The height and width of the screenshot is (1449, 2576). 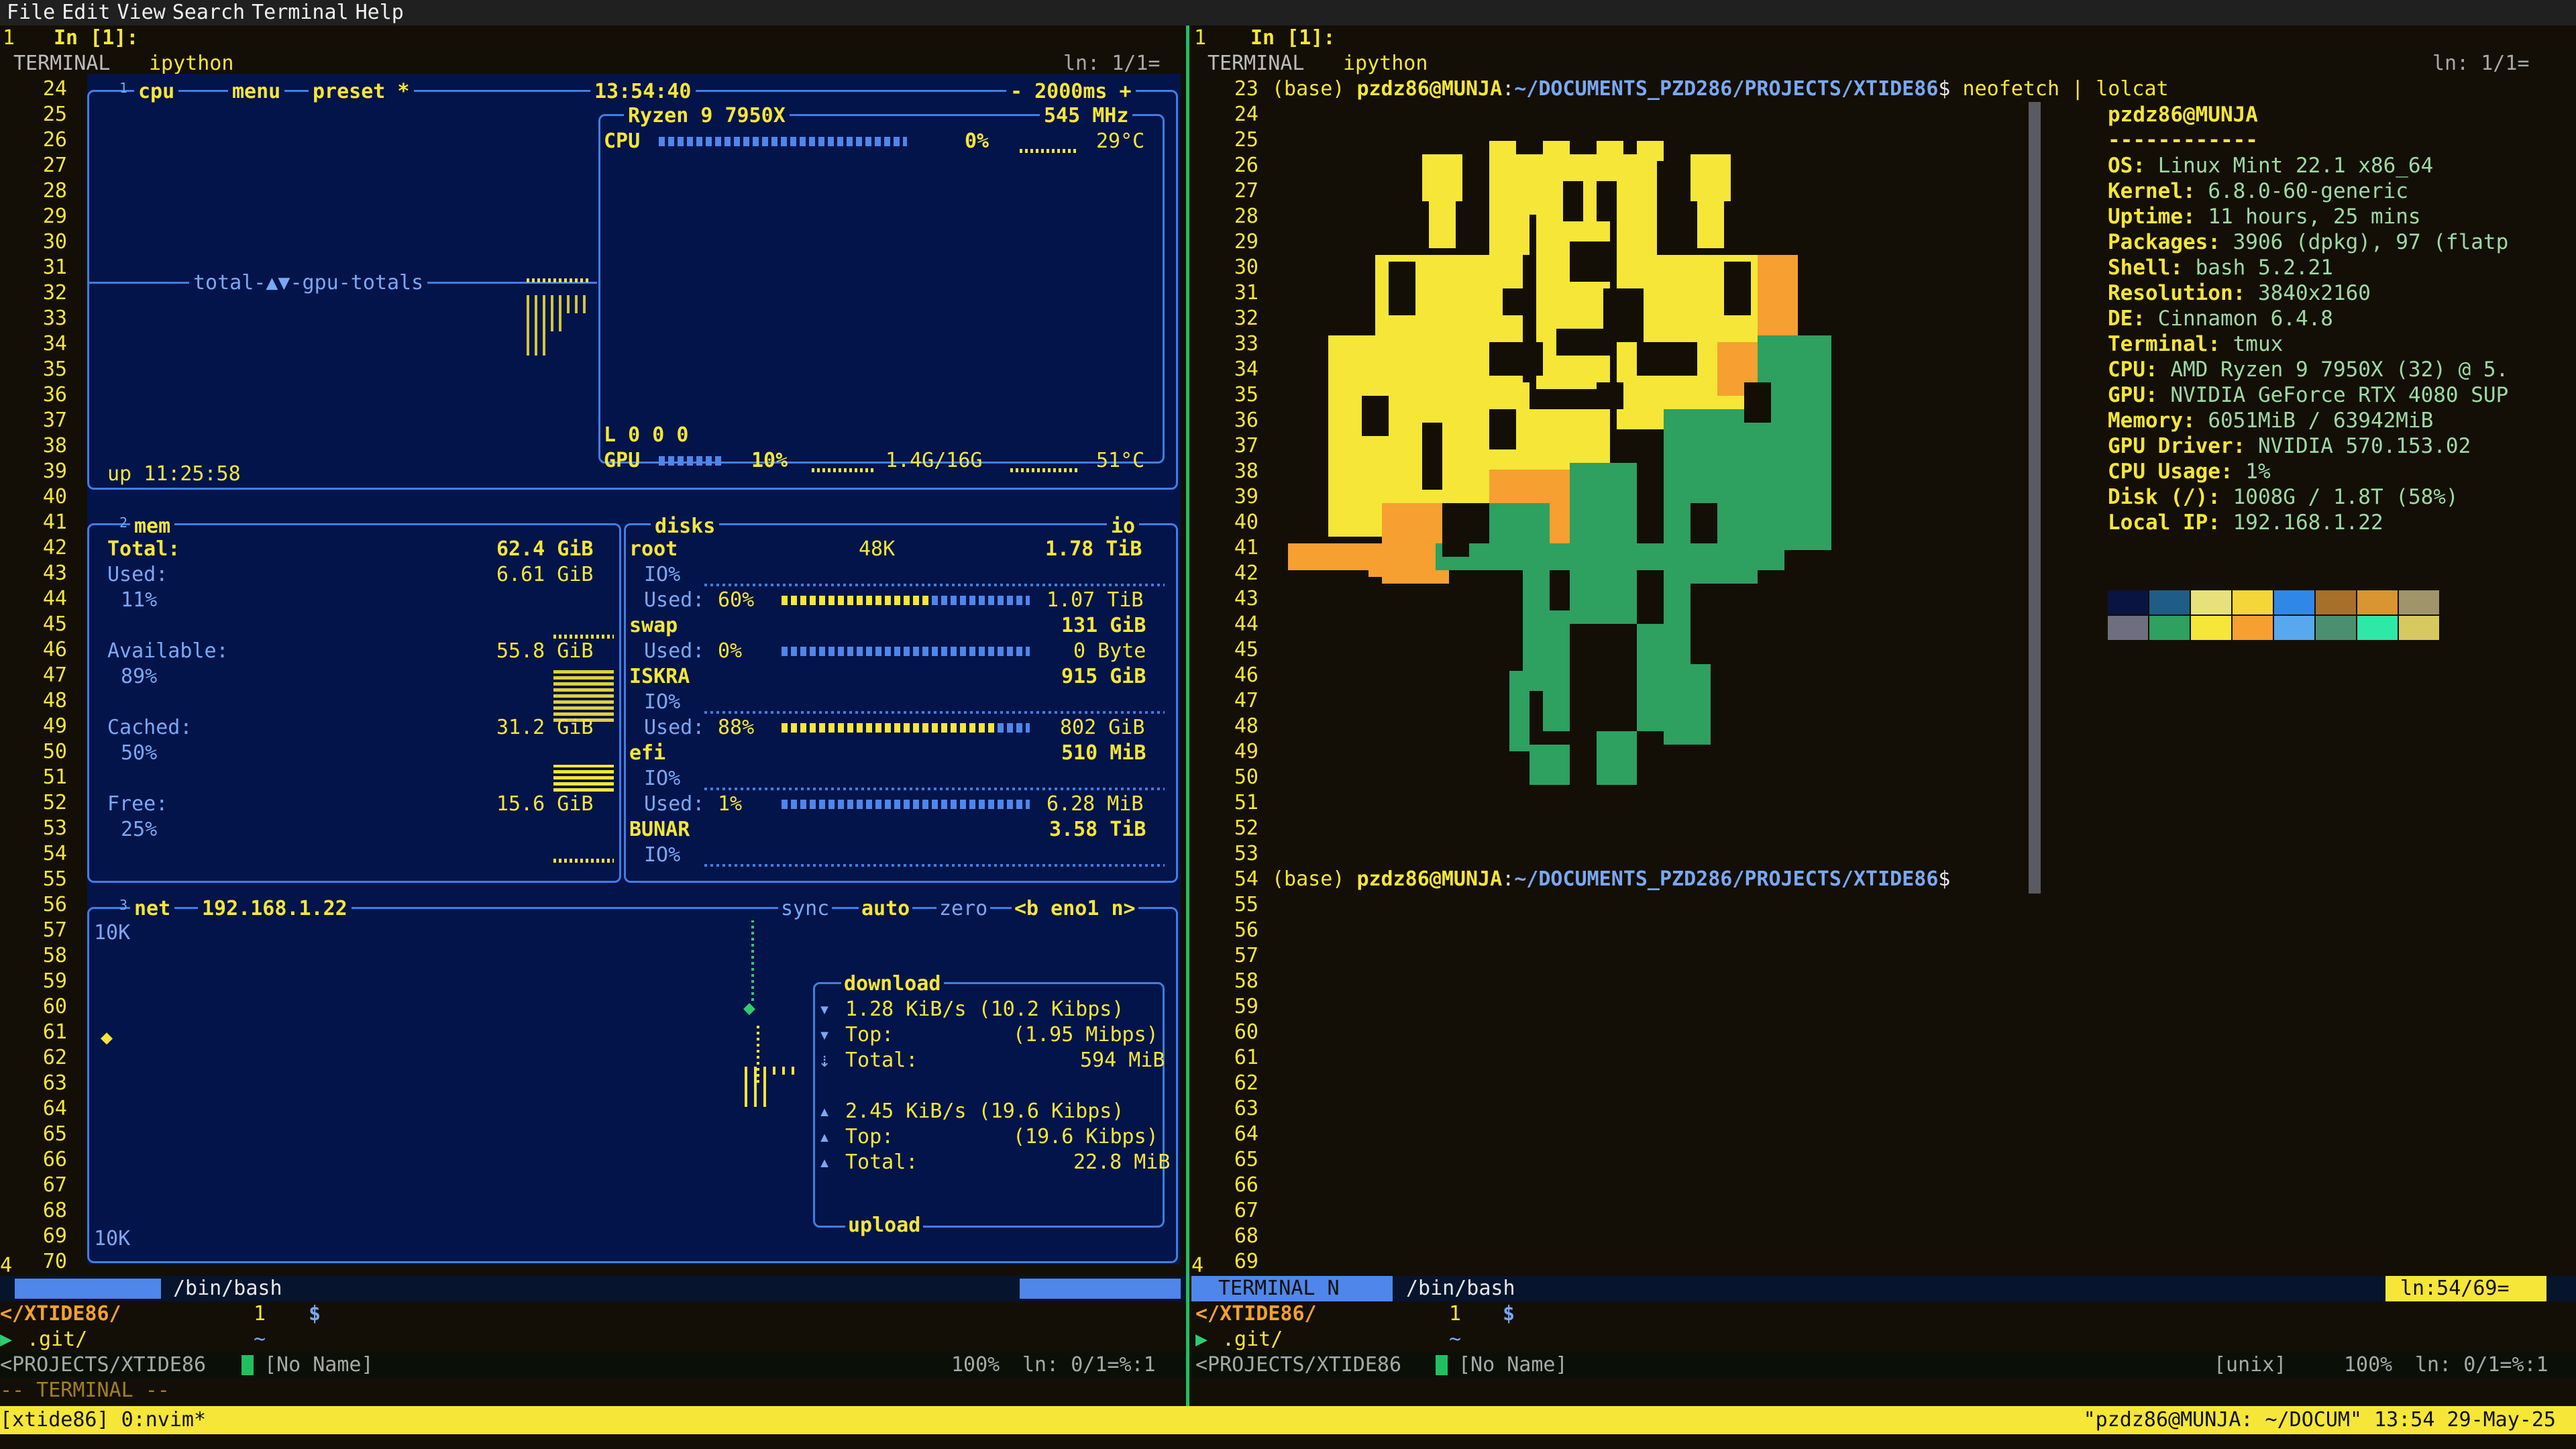 I want to click on mem-cached: 31.2 GiB, so click(x=545, y=727).